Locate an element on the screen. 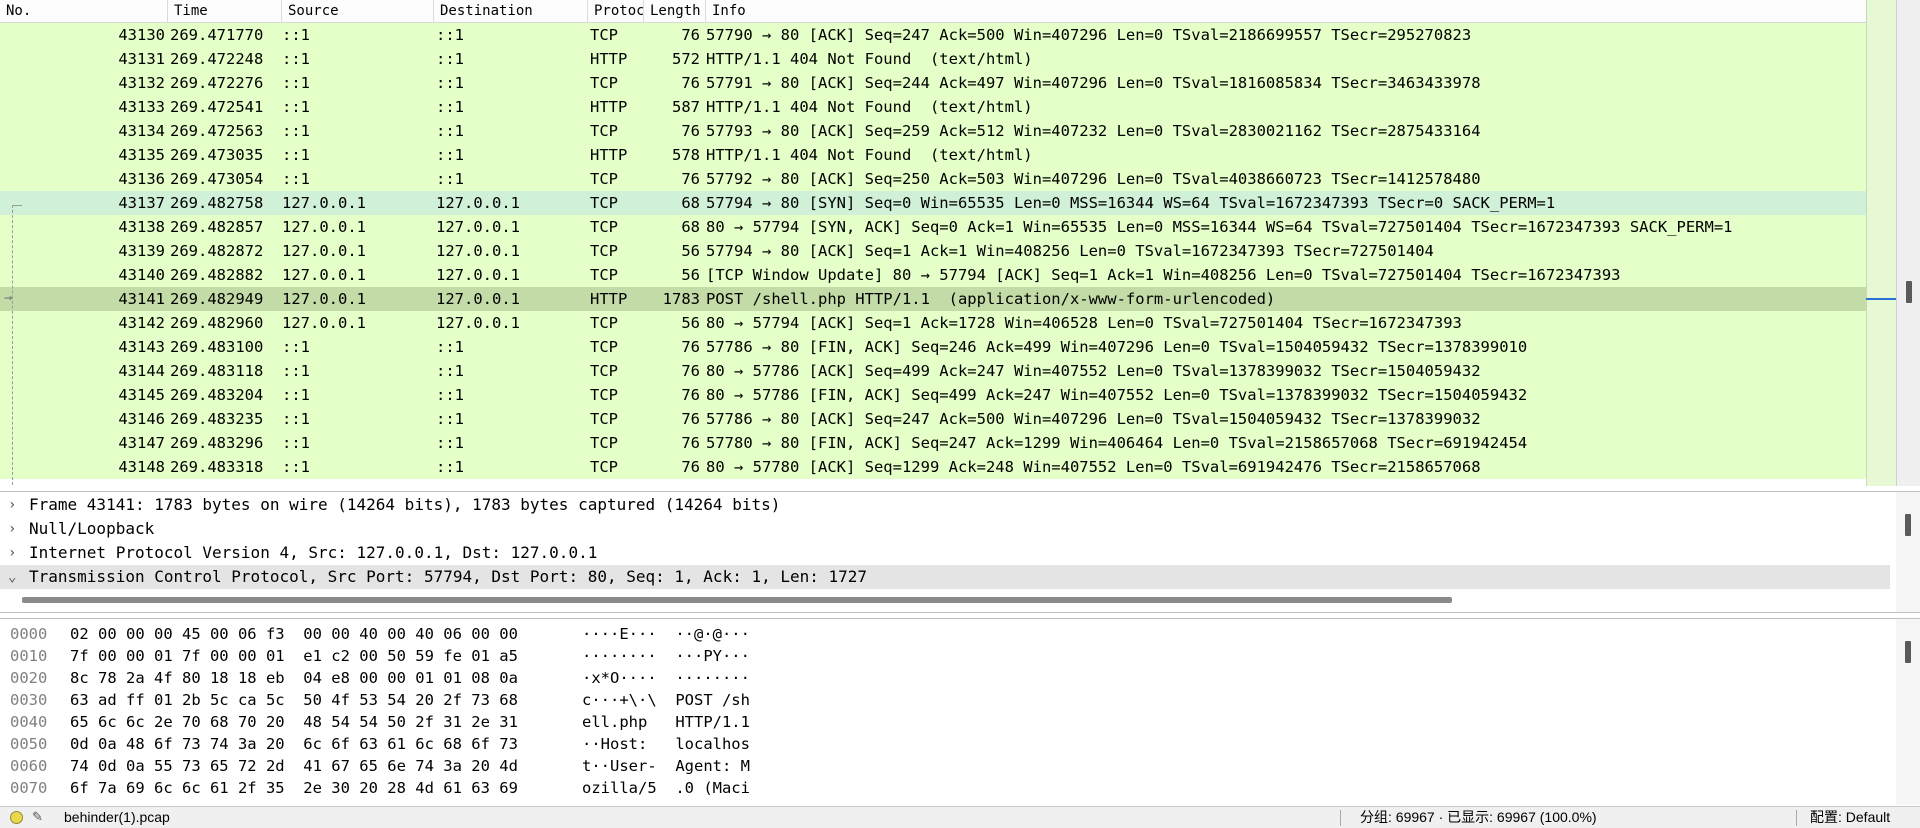  packet-time: 269.483235 is located at coordinates (217, 419).